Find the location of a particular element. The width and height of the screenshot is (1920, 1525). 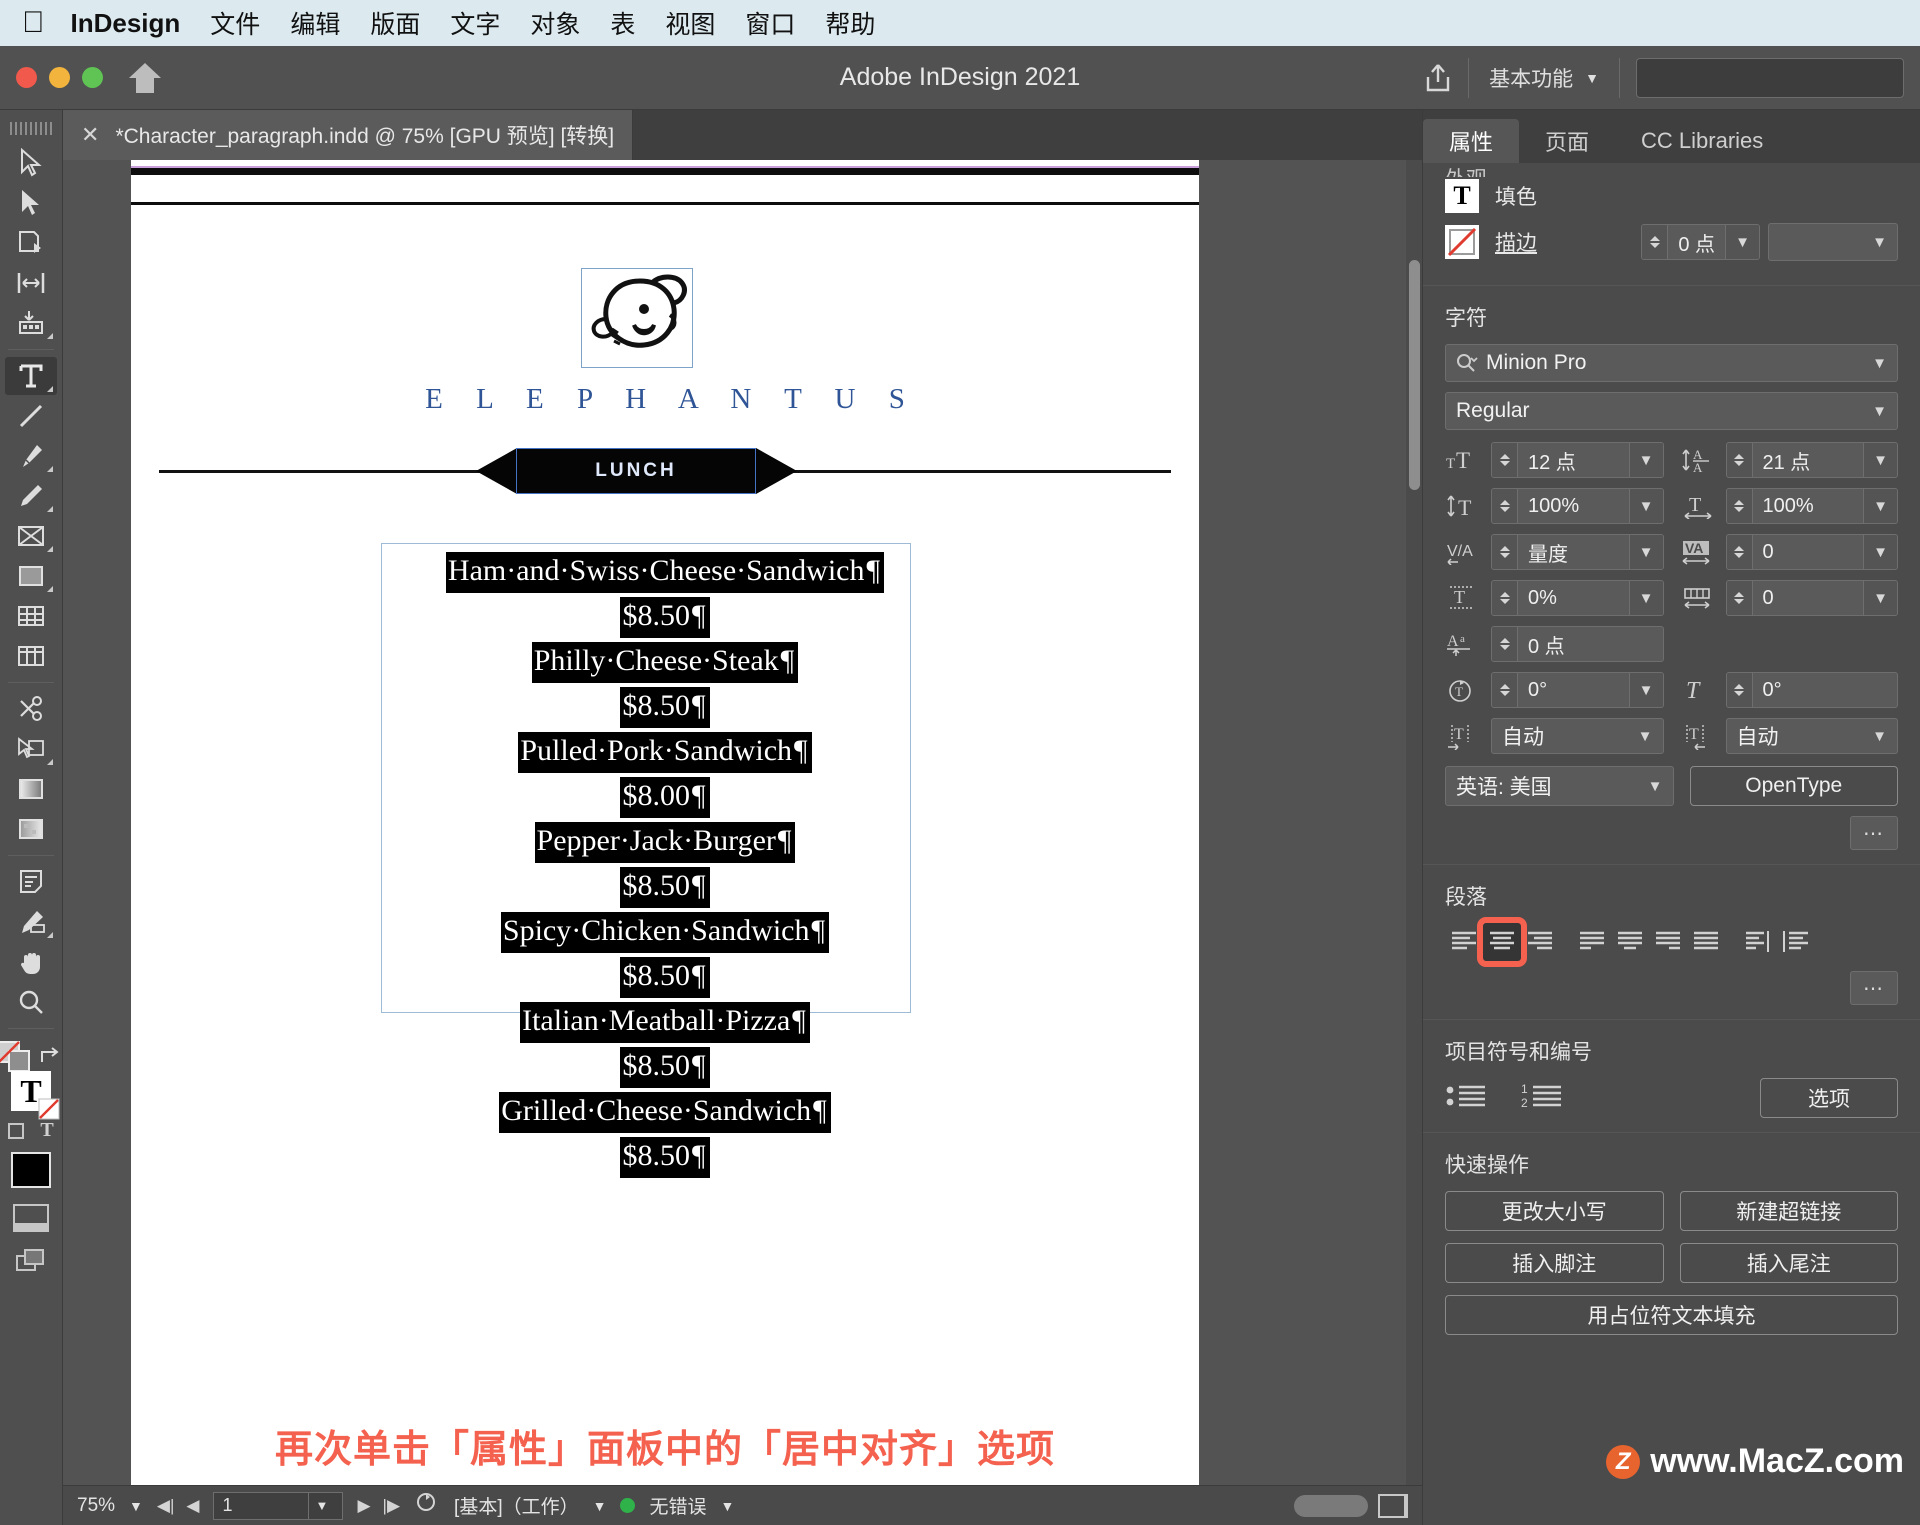

kerning-field: V/A 量度 ▼ is located at coordinates (1554, 552).